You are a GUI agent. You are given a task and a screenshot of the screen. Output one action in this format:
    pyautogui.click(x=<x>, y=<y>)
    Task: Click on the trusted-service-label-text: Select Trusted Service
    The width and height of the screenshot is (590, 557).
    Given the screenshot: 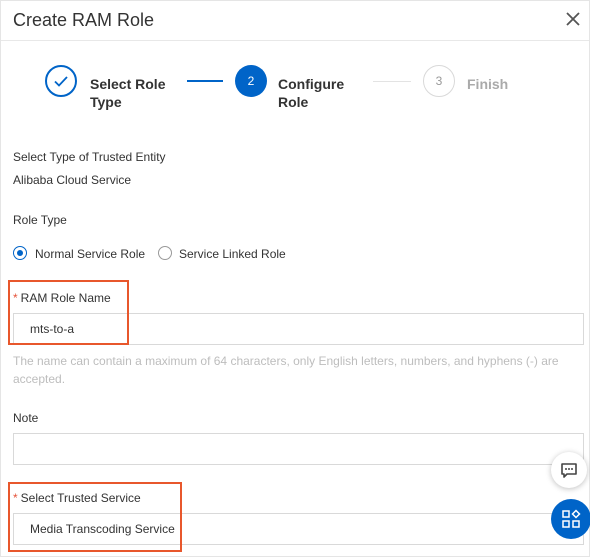 What is the action you would take?
    pyautogui.click(x=80, y=498)
    